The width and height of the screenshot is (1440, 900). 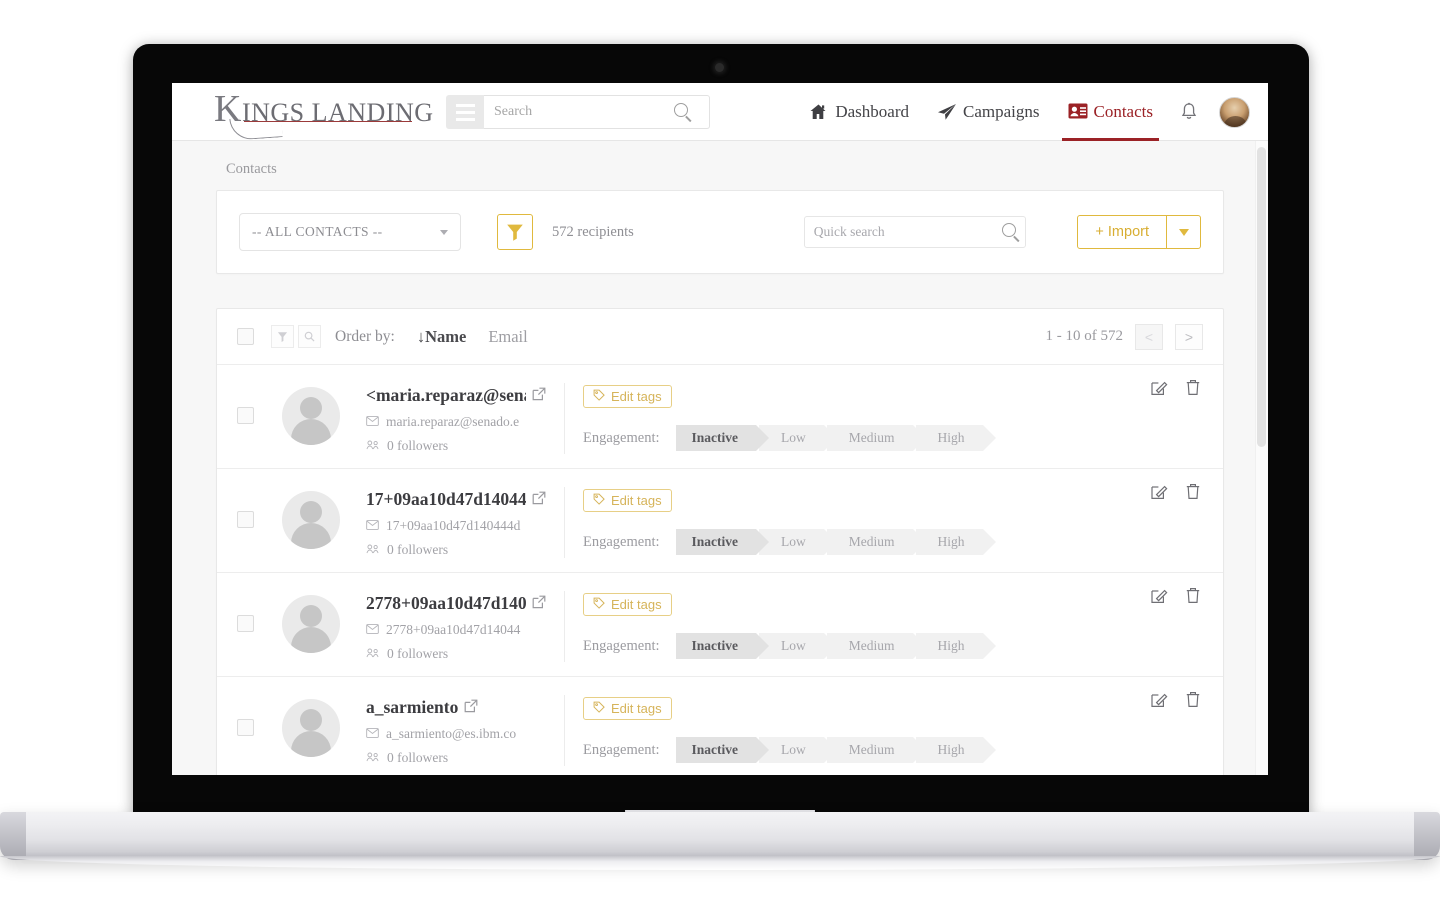 I want to click on chevron-down-icon, so click(x=444, y=232).